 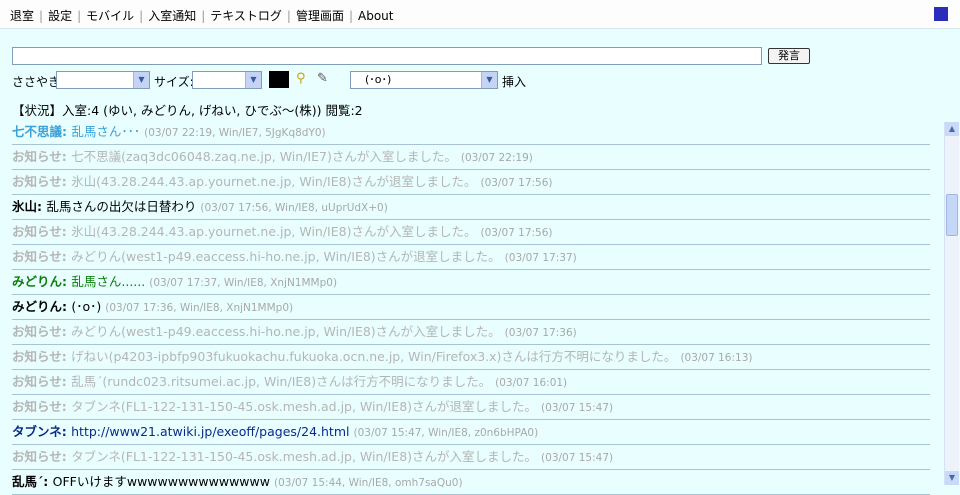 What do you see at coordinates (424, 80) in the screenshot?
I see `face-select: (･o･) ▼` at bounding box center [424, 80].